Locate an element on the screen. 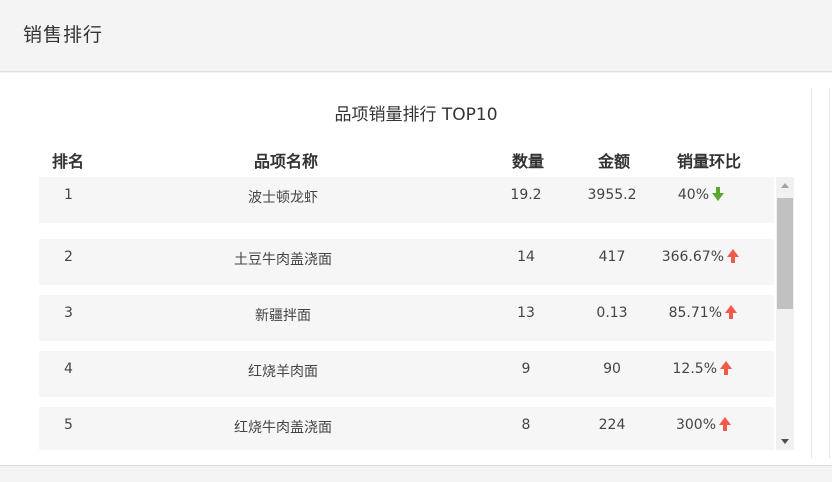 The width and height of the screenshot is (832, 482). qty-cell: 14 is located at coordinates (526, 257).